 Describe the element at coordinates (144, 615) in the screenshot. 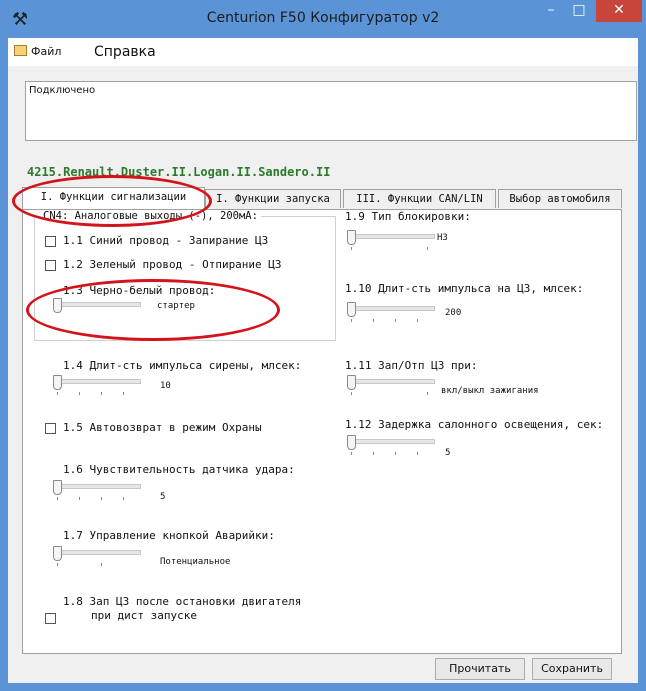

I see `label-1-8-line2: при дист запуске` at that location.